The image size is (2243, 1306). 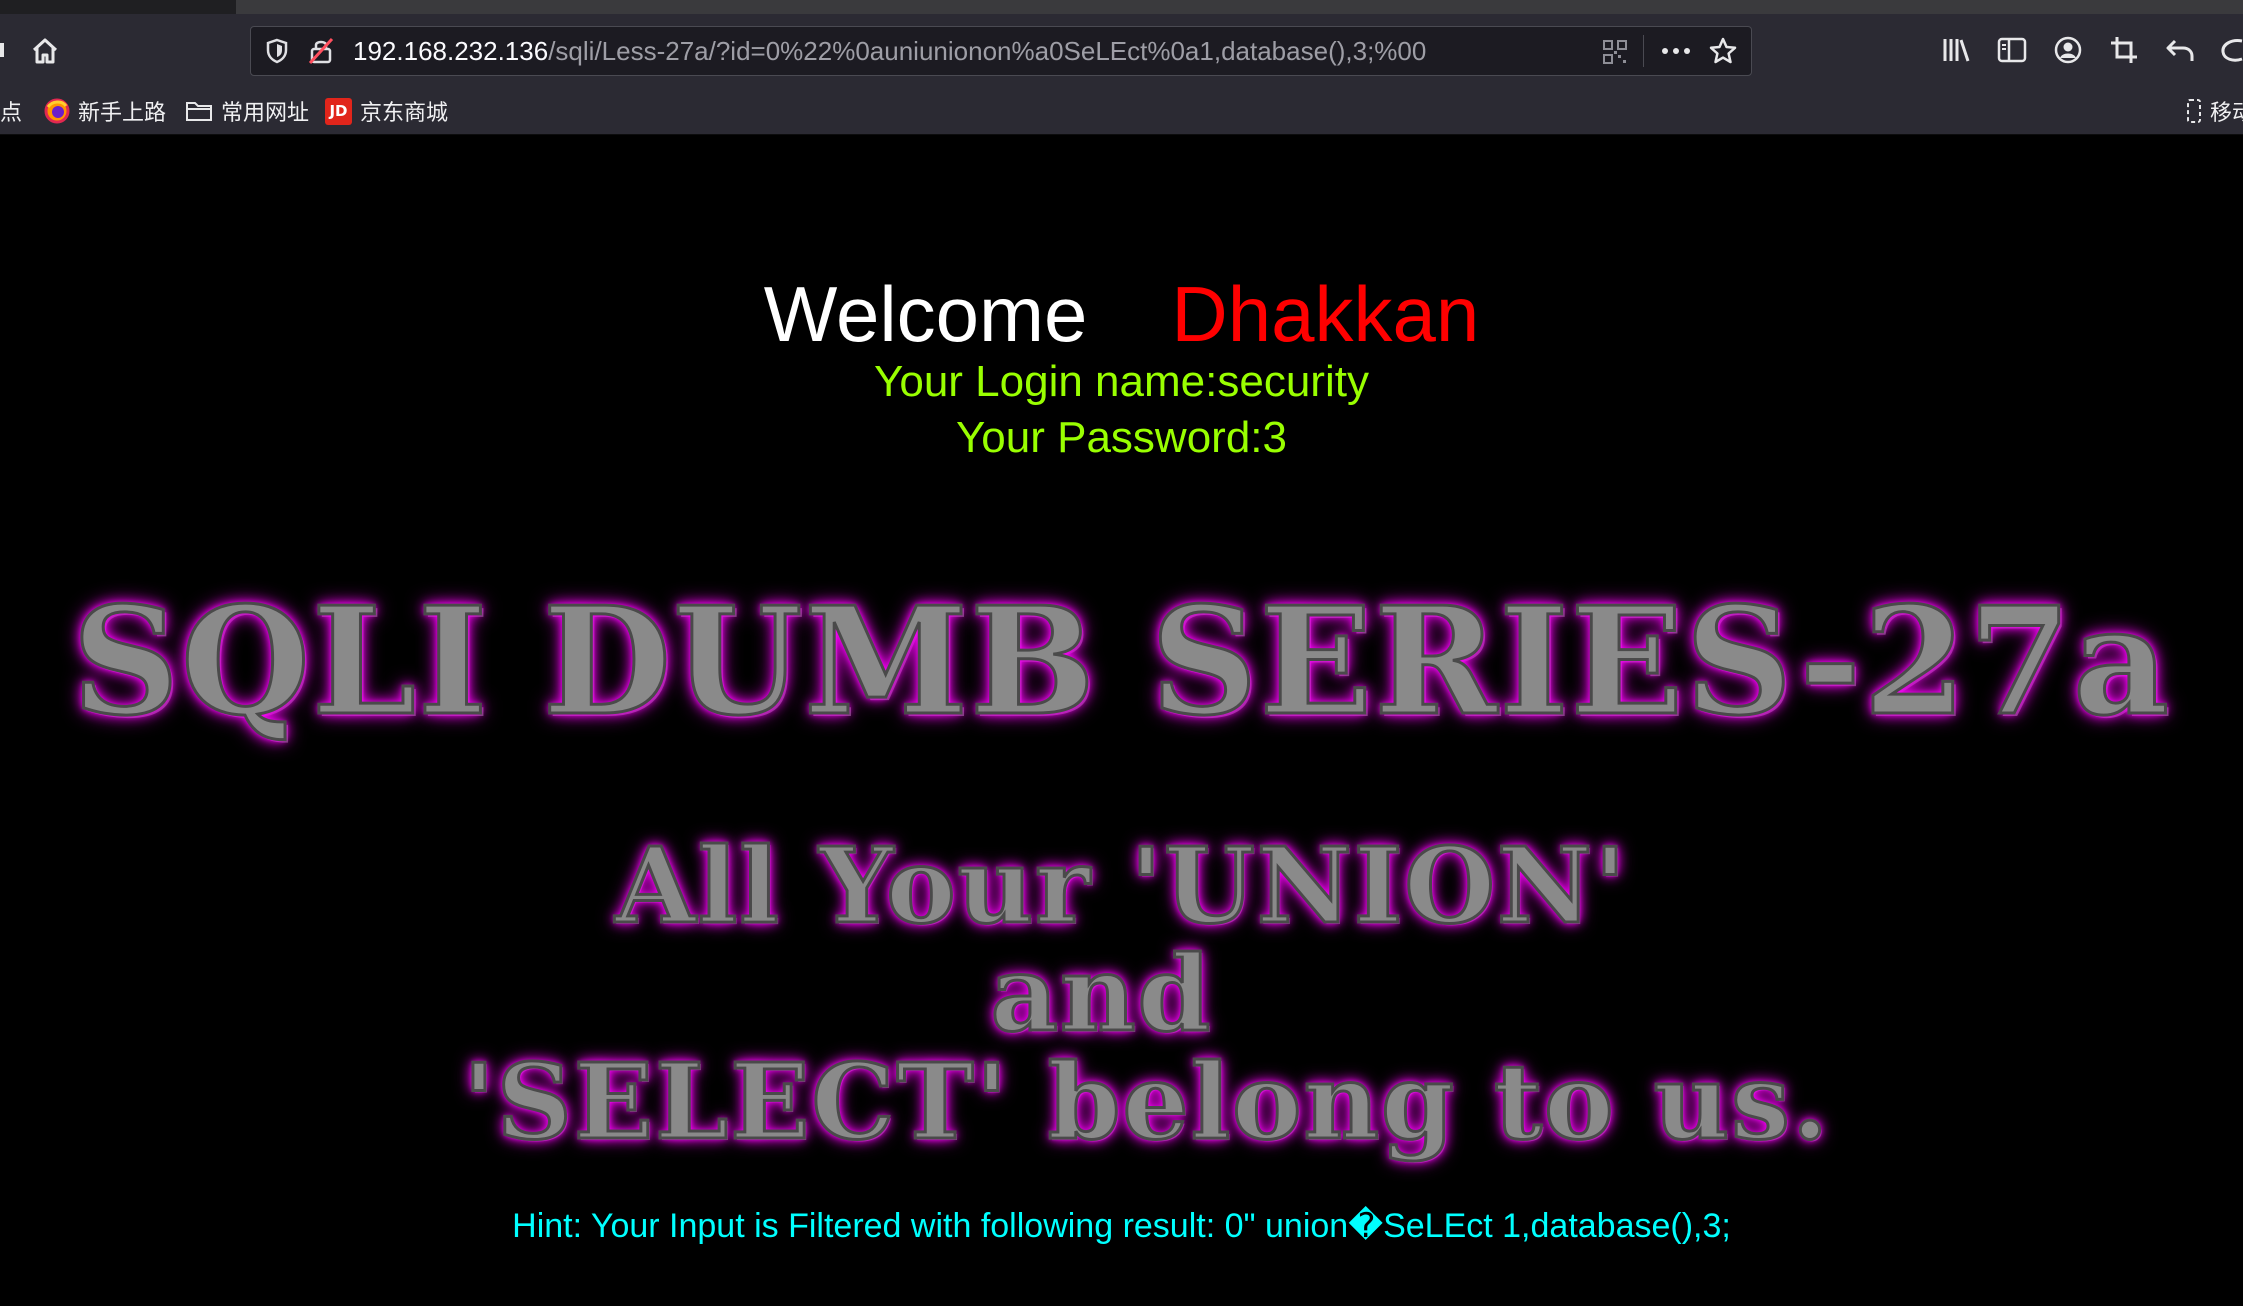 I want to click on page-actions-icon, so click(x=1676, y=51).